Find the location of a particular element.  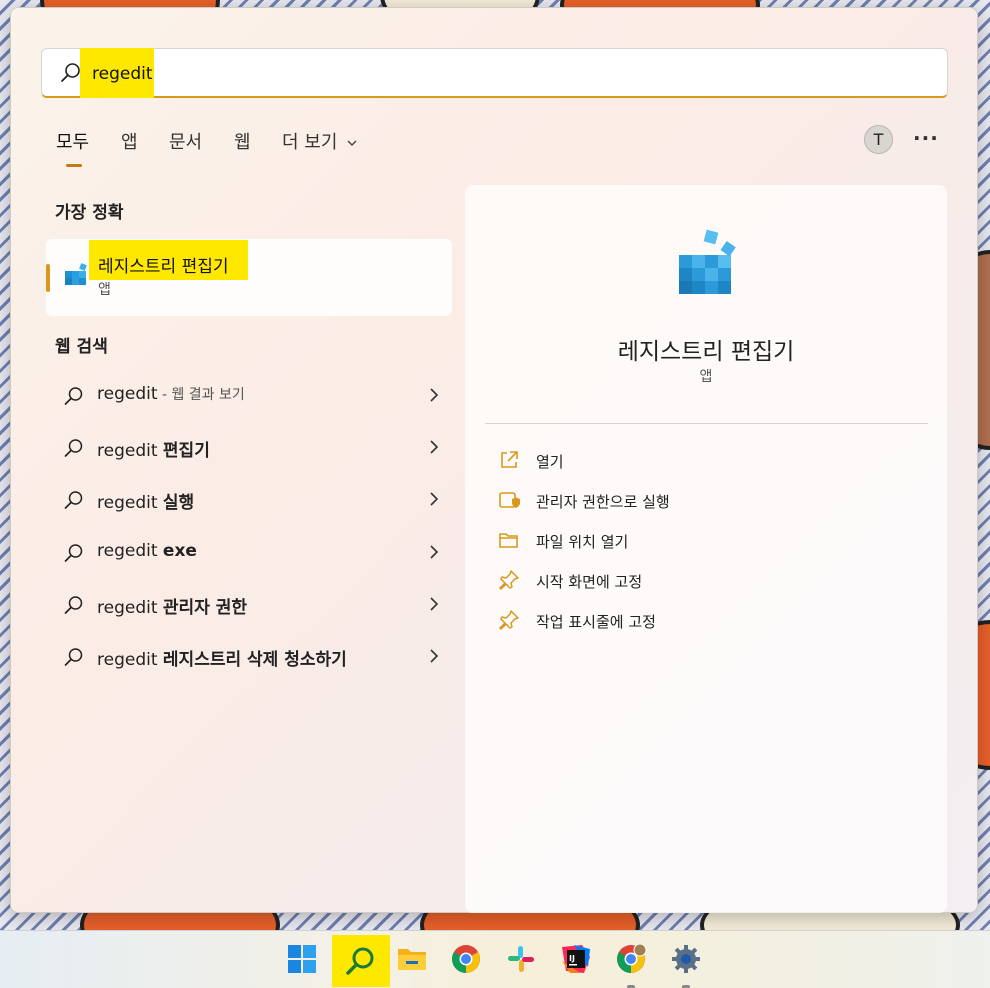

best-match-type: 앱 is located at coordinates (104, 290).